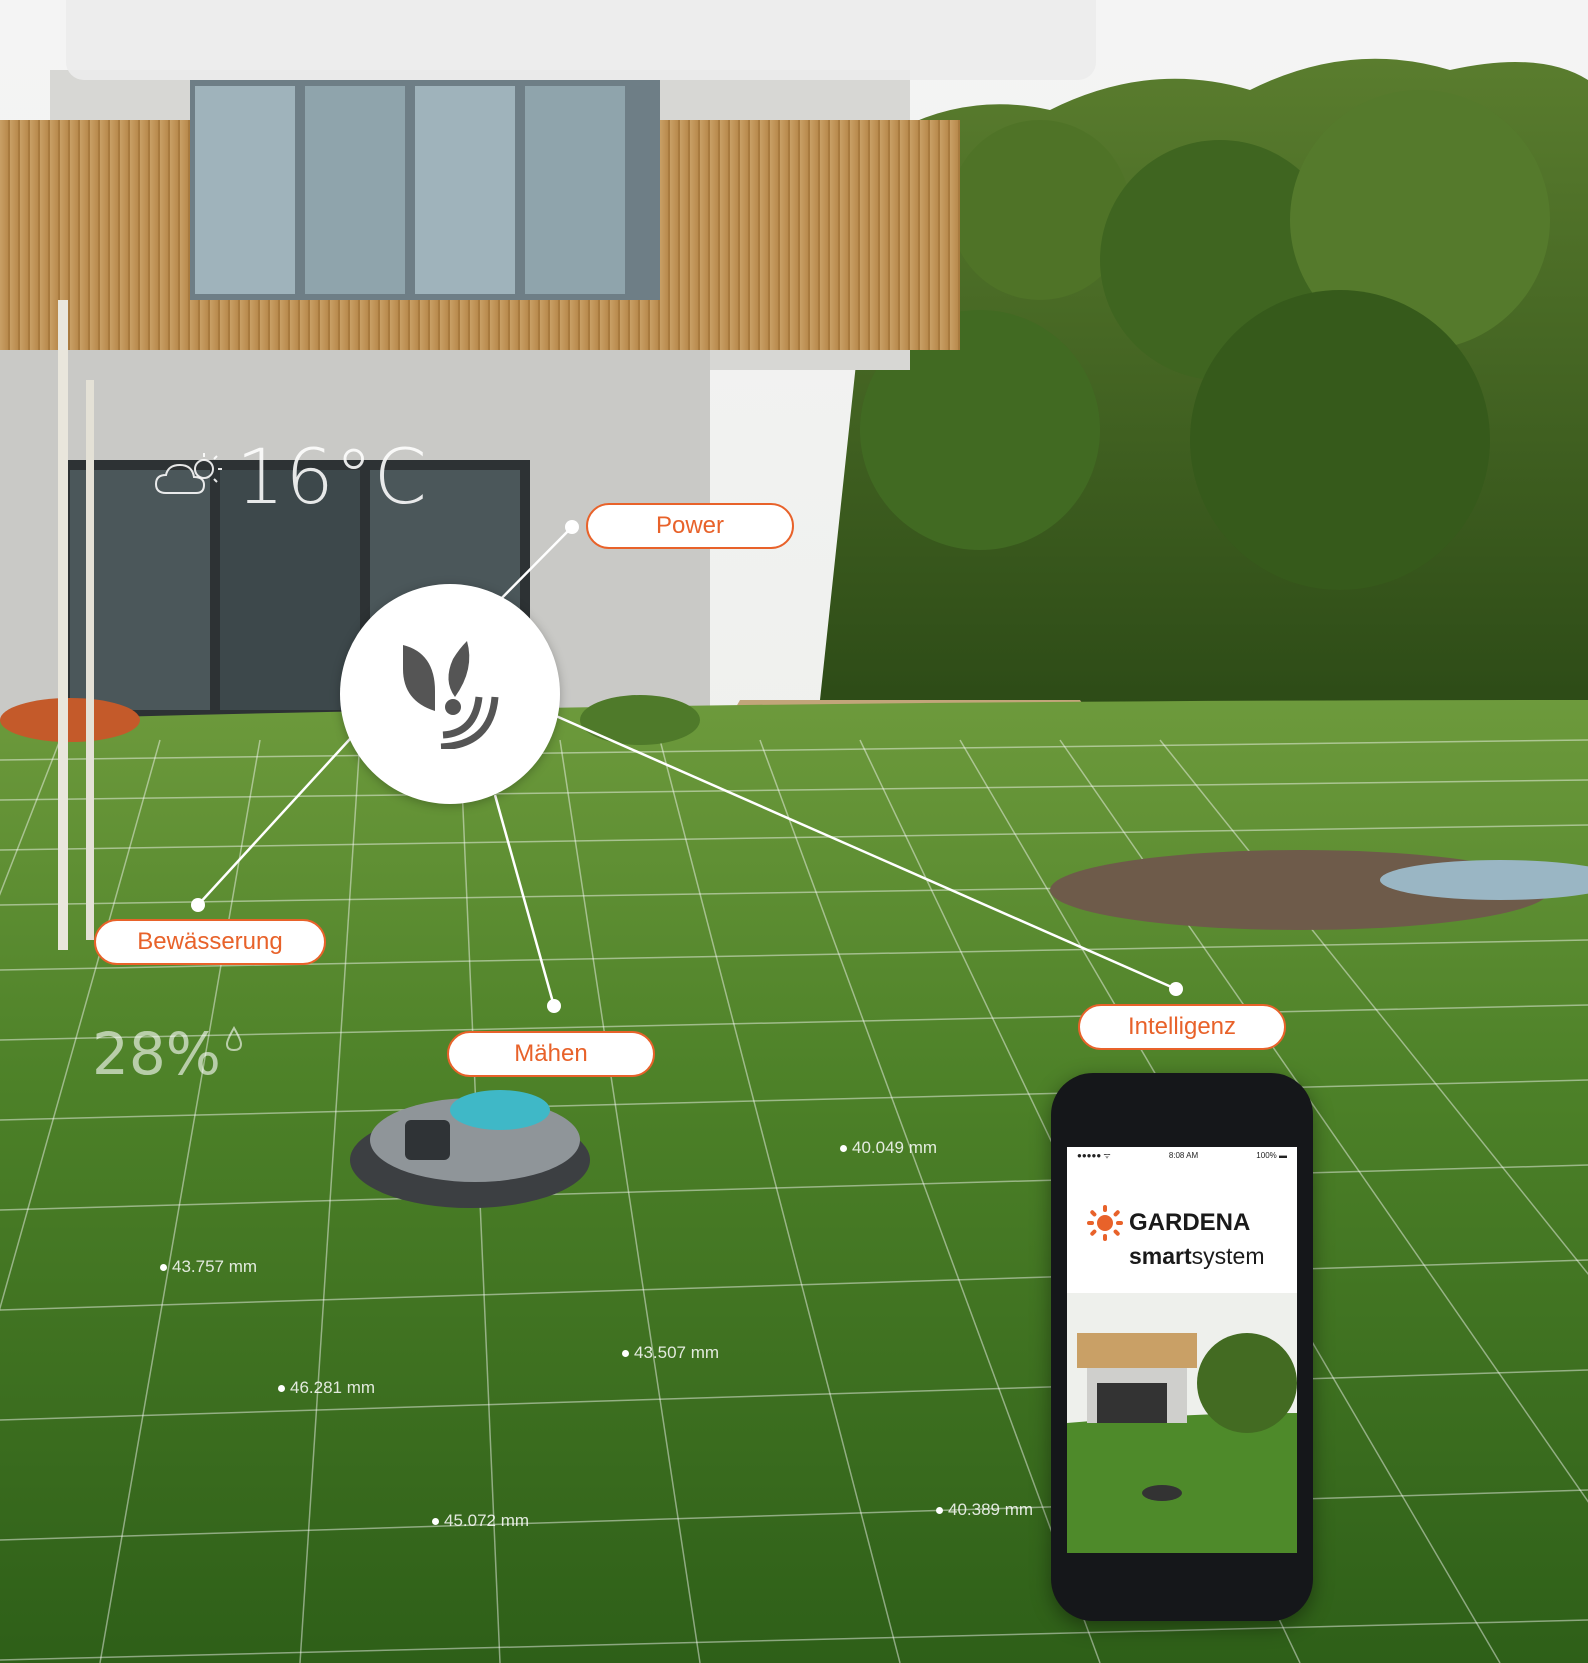 The height and width of the screenshot is (1663, 1588). I want to click on gardena-sun-icon, so click(1105, 1223).